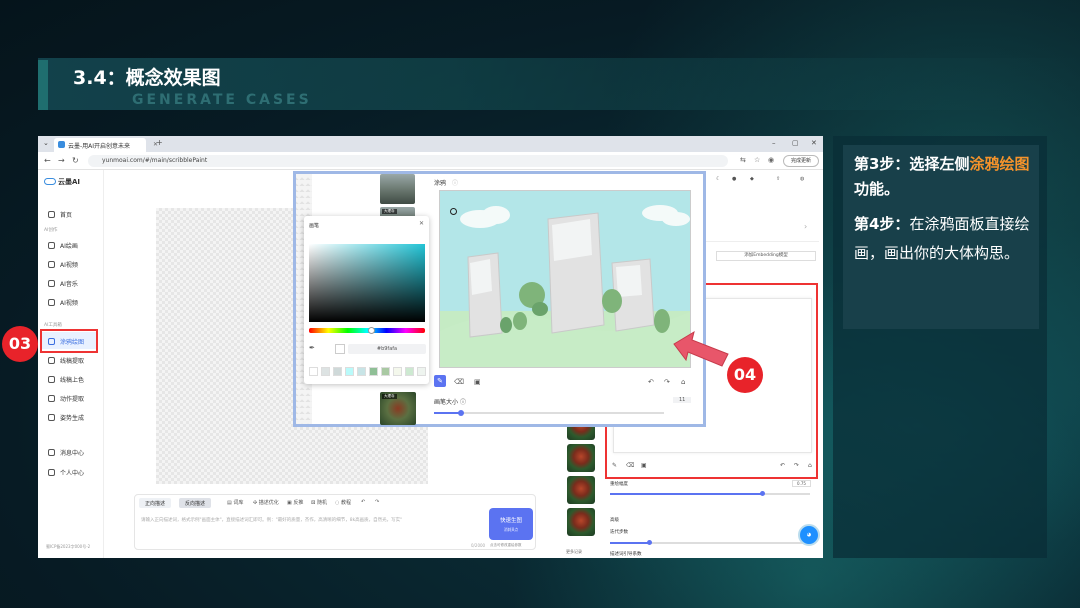  I want to click on brush-size-knob, so click(461, 413).